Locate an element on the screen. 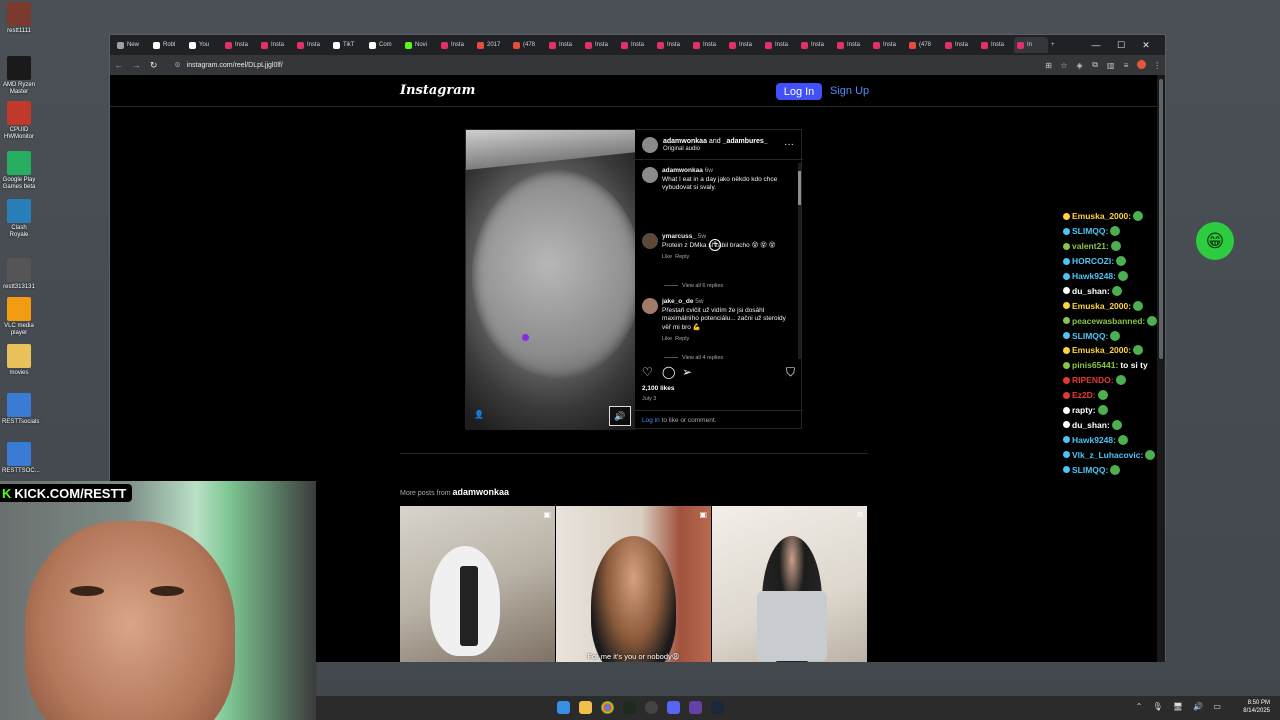 This screenshot has width=1280, height=720. desktop-icon: restt313131 is located at coordinates (19, 274).